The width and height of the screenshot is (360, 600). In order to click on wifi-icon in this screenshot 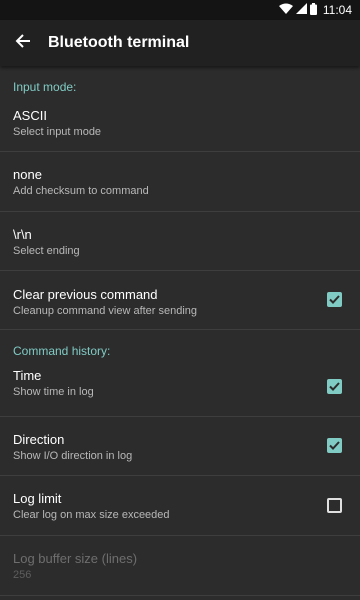, I will do `click(285, 10)`.